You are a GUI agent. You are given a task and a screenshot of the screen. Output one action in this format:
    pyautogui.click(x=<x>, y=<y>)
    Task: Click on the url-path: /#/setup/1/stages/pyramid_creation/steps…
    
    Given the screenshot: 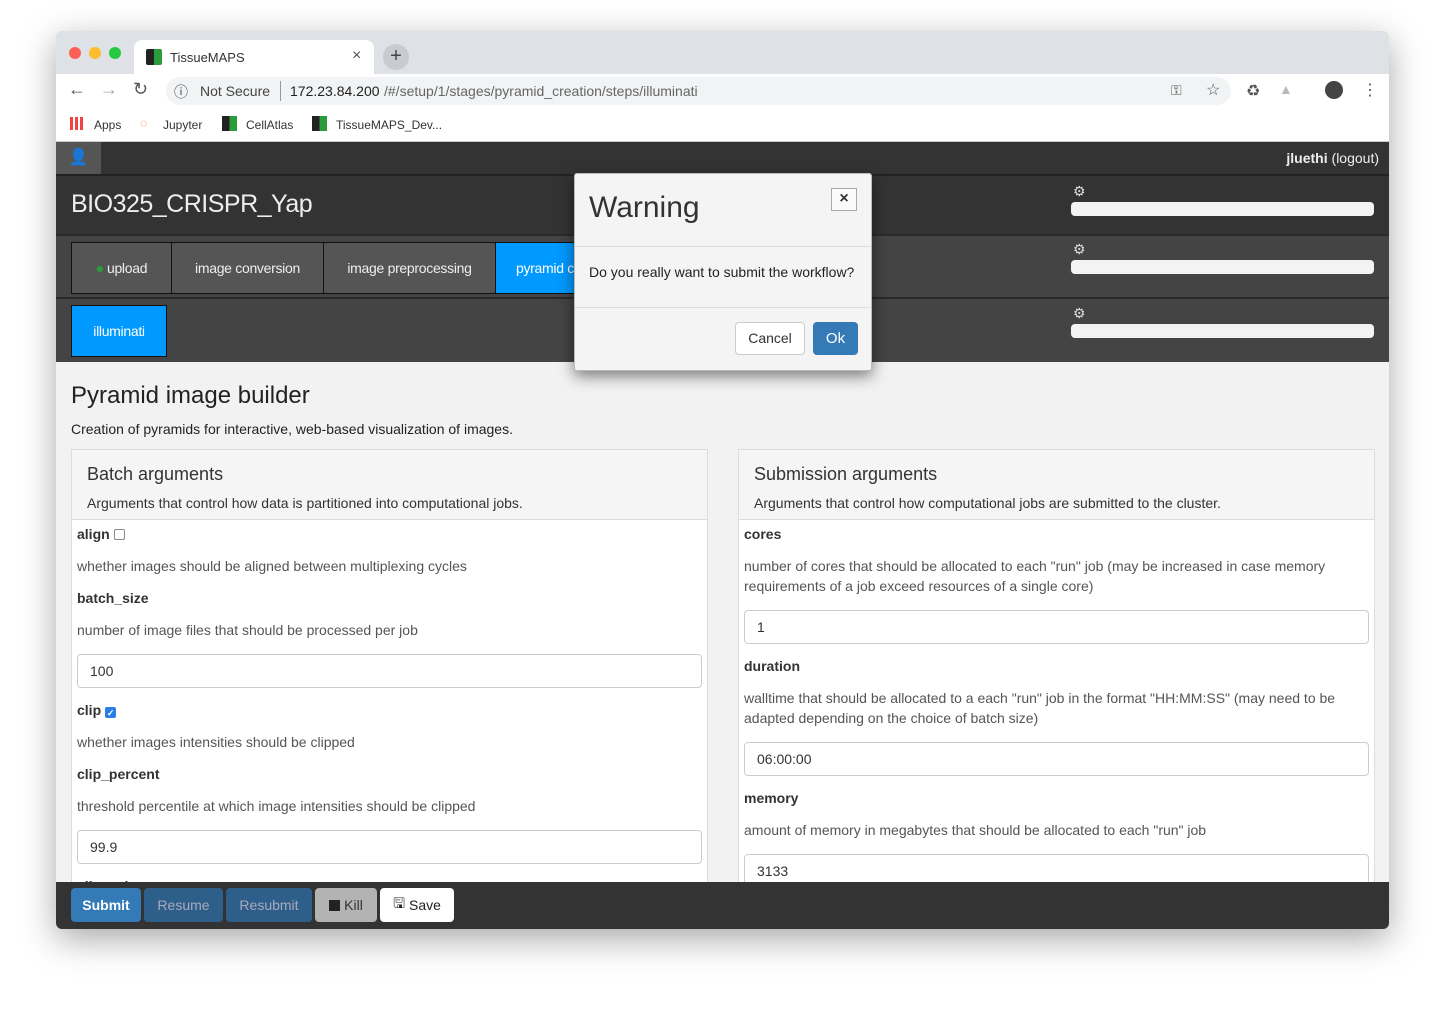 What is the action you would take?
    pyautogui.click(x=541, y=91)
    